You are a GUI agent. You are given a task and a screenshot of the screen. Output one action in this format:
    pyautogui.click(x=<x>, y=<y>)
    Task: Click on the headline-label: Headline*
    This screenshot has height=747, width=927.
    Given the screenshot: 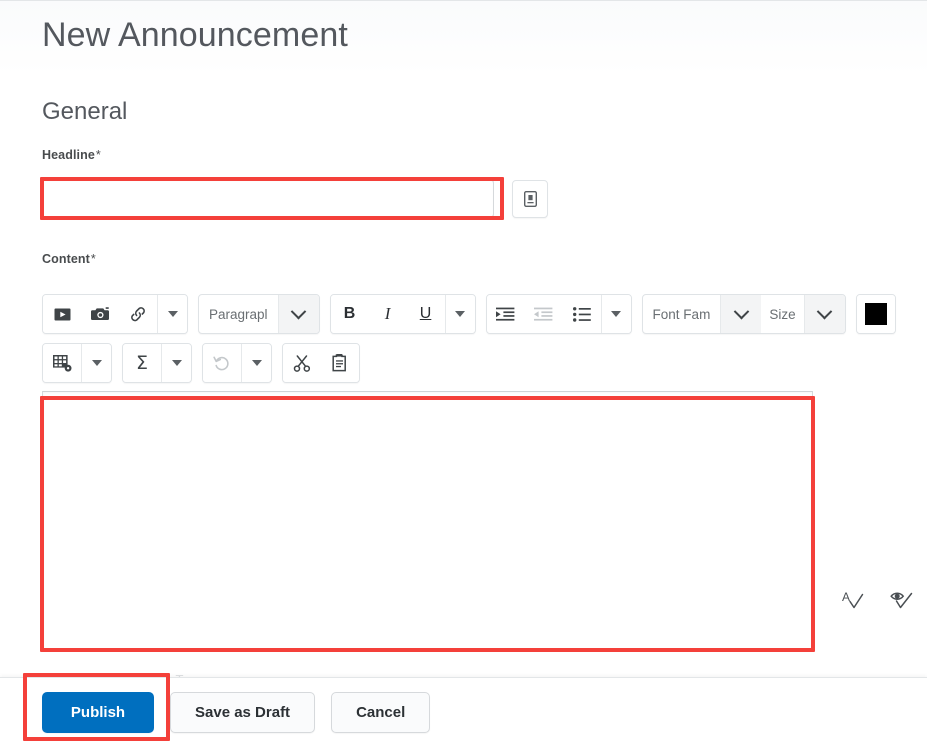 What is the action you would take?
    pyautogui.click(x=71, y=155)
    